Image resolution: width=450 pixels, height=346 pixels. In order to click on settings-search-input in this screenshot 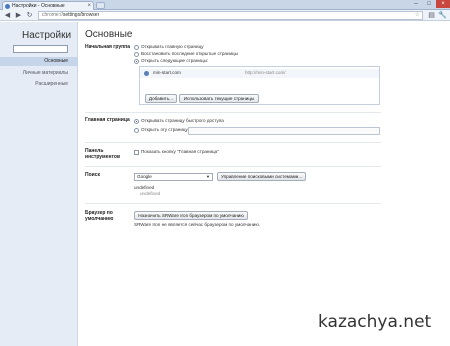, I will do `click(40, 49)`.